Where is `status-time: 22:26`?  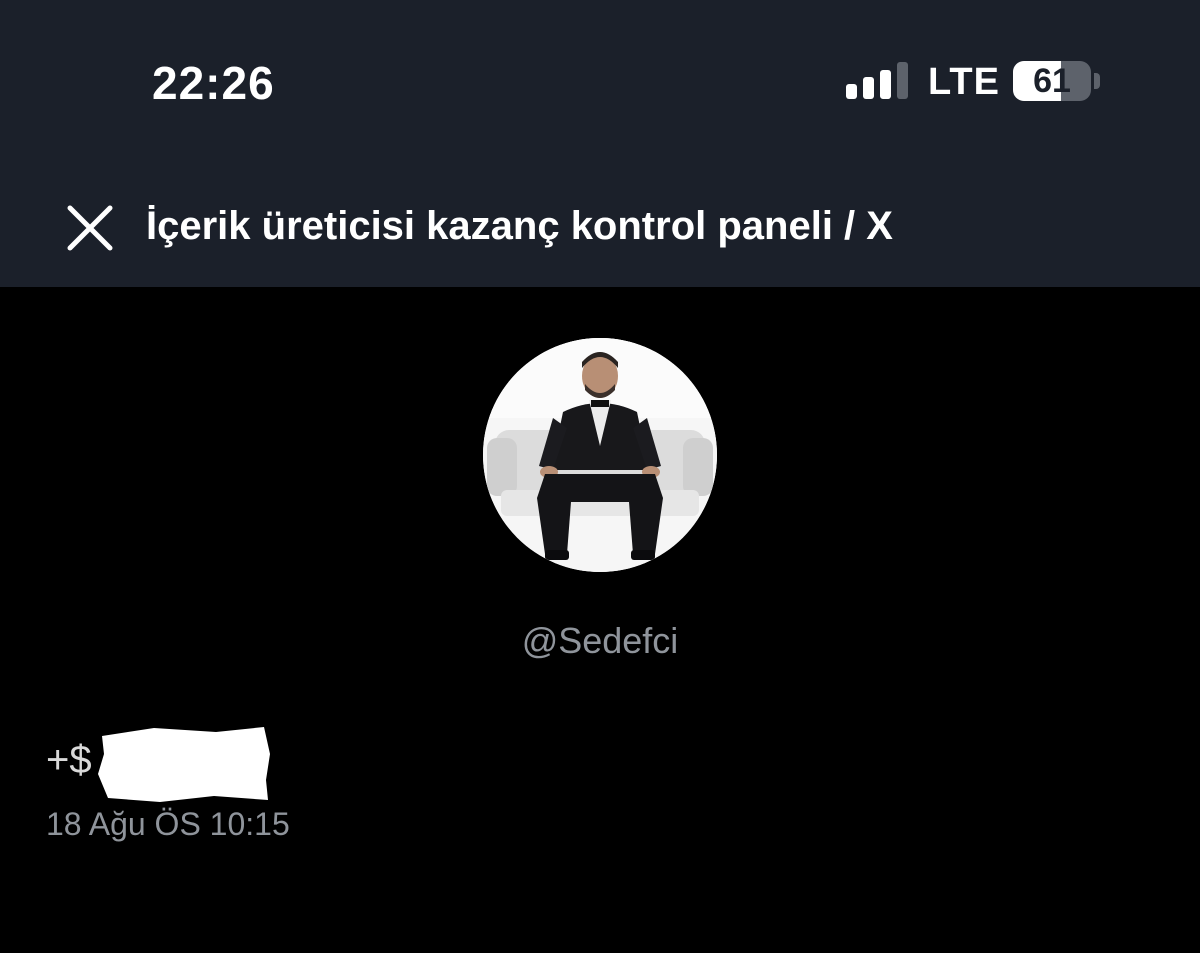
status-time: 22:26 is located at coordinates (213, 83).